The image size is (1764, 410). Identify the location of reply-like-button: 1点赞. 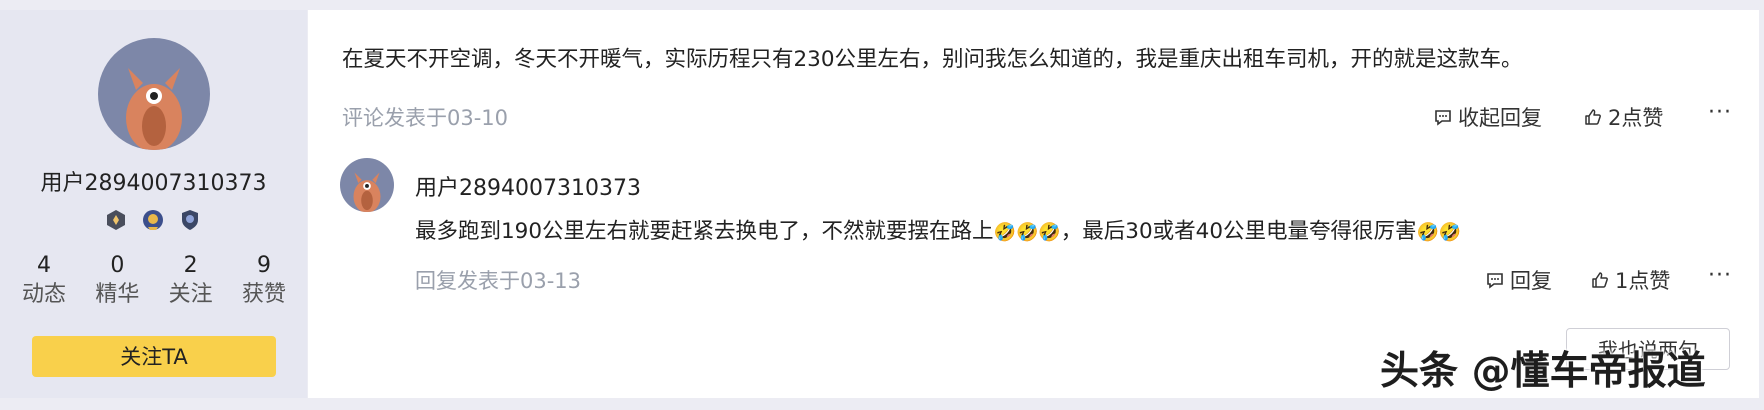
(1630, 280).